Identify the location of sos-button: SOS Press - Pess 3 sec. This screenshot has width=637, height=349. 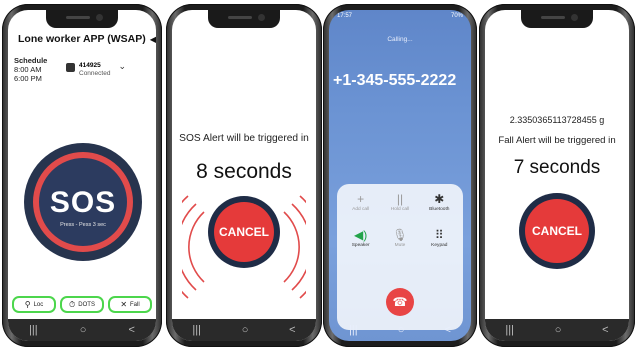
(83, 202).